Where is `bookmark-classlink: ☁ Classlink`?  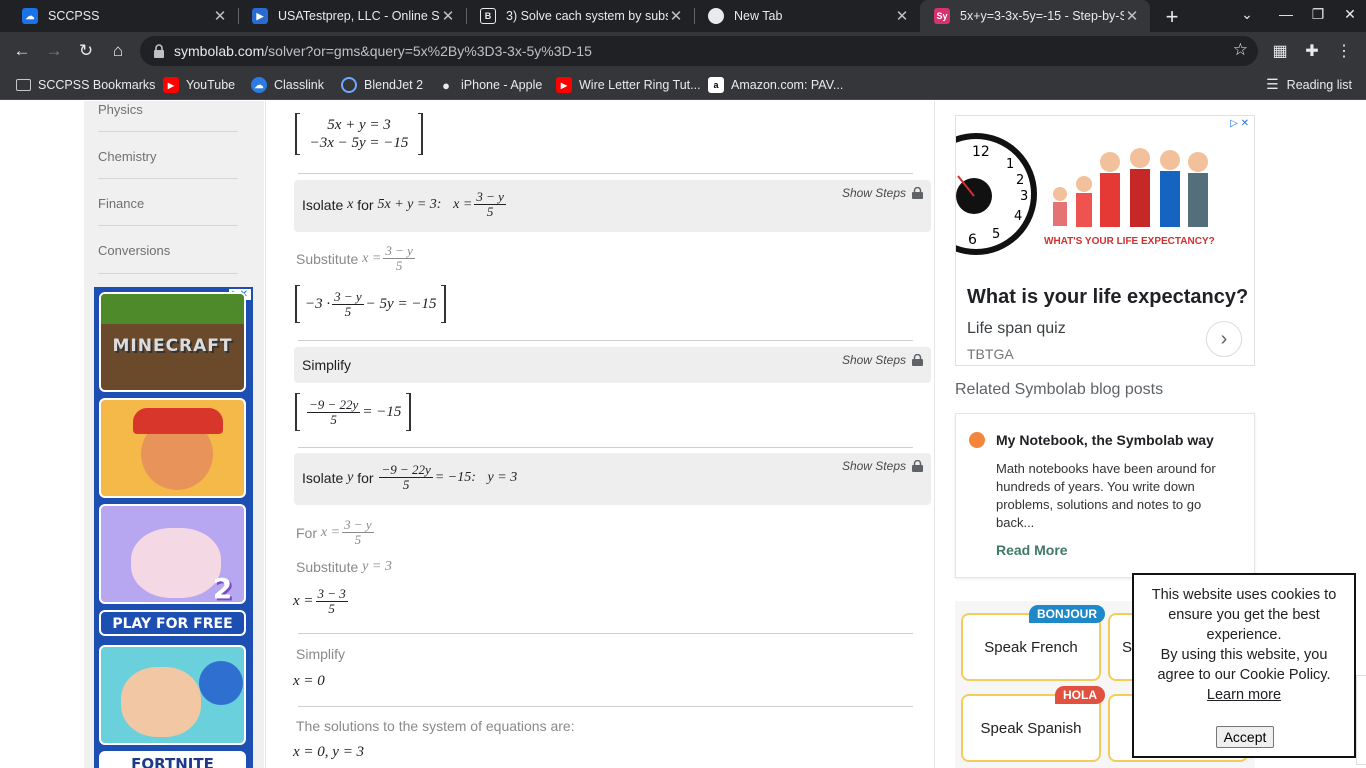
bookmark-classlink: ☁ Classlink is located at coordinates (287, 85).